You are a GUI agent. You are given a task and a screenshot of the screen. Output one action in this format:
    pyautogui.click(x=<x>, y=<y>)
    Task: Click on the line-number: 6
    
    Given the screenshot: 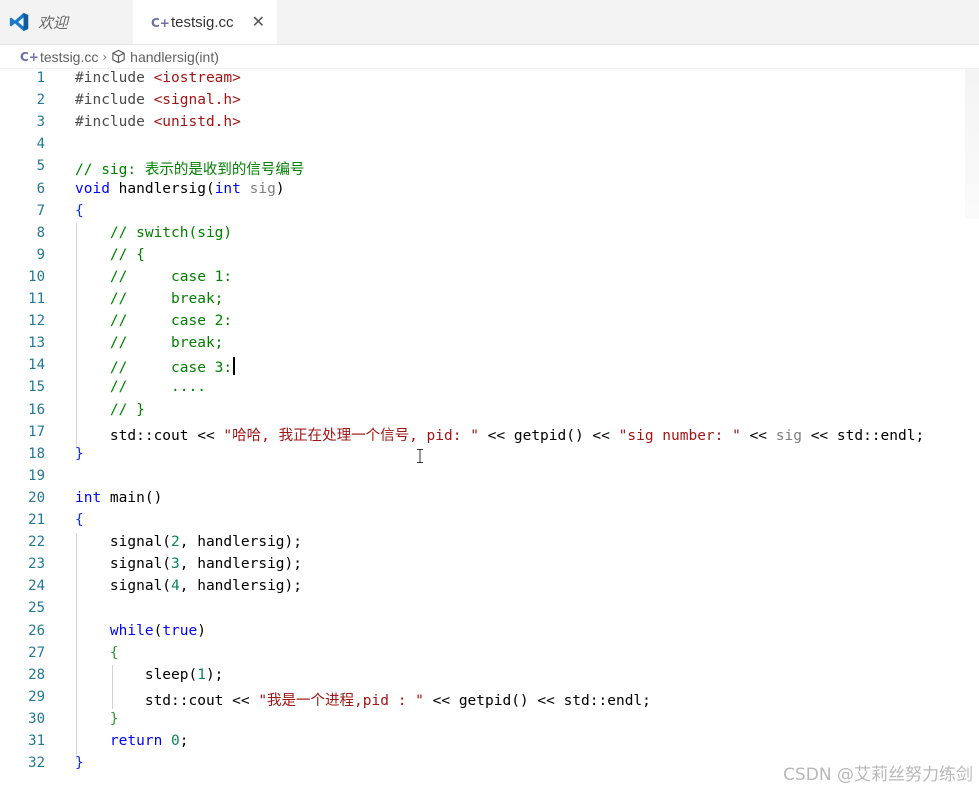 What is the action you would take?
    pyautogui.click(x=40, y=188)
    